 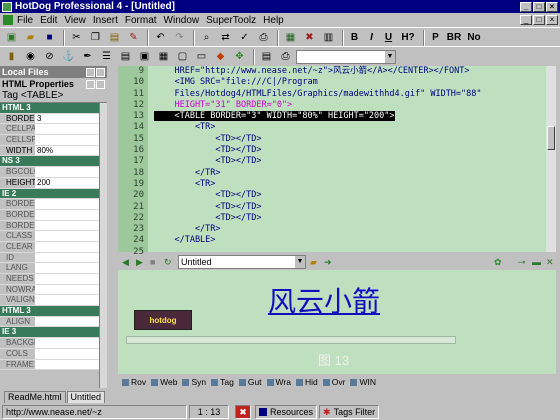 What do you see at coordinates (49, 236) in the screenshot?
I see `property-row: CLASS` at bounding box center [49, 236].